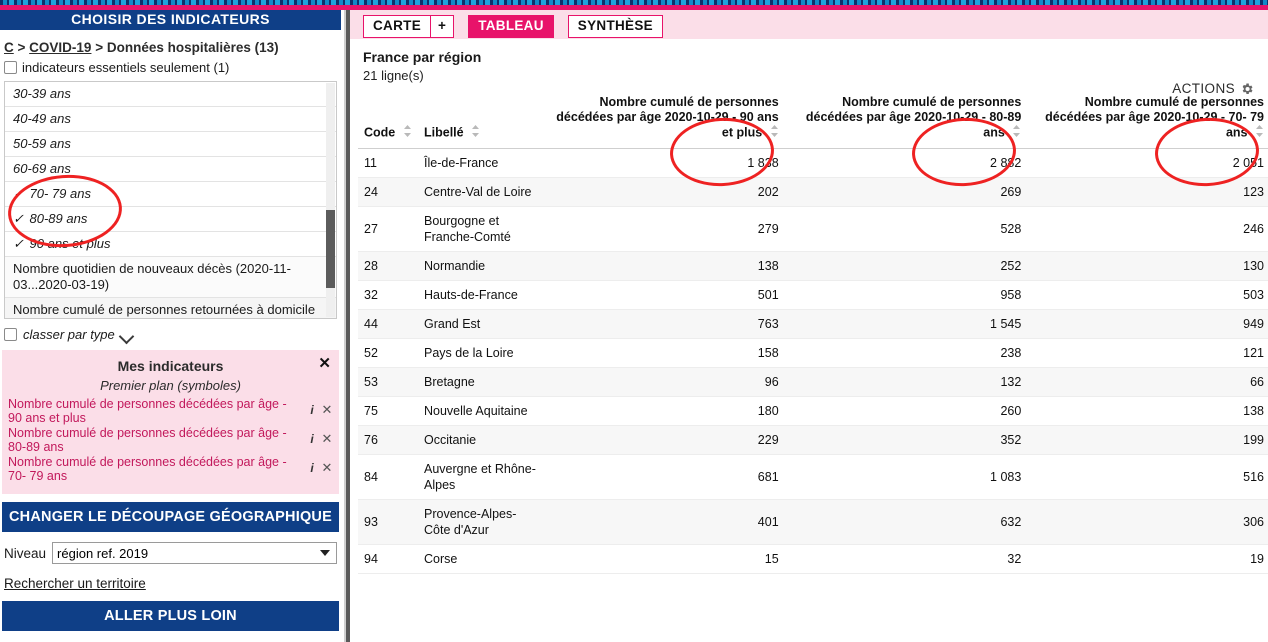  What do you see at coordinates (330, 249) in the screenshot?
I see `indicator-list-scrollbar-thumb` at bounding box center [330, 249].